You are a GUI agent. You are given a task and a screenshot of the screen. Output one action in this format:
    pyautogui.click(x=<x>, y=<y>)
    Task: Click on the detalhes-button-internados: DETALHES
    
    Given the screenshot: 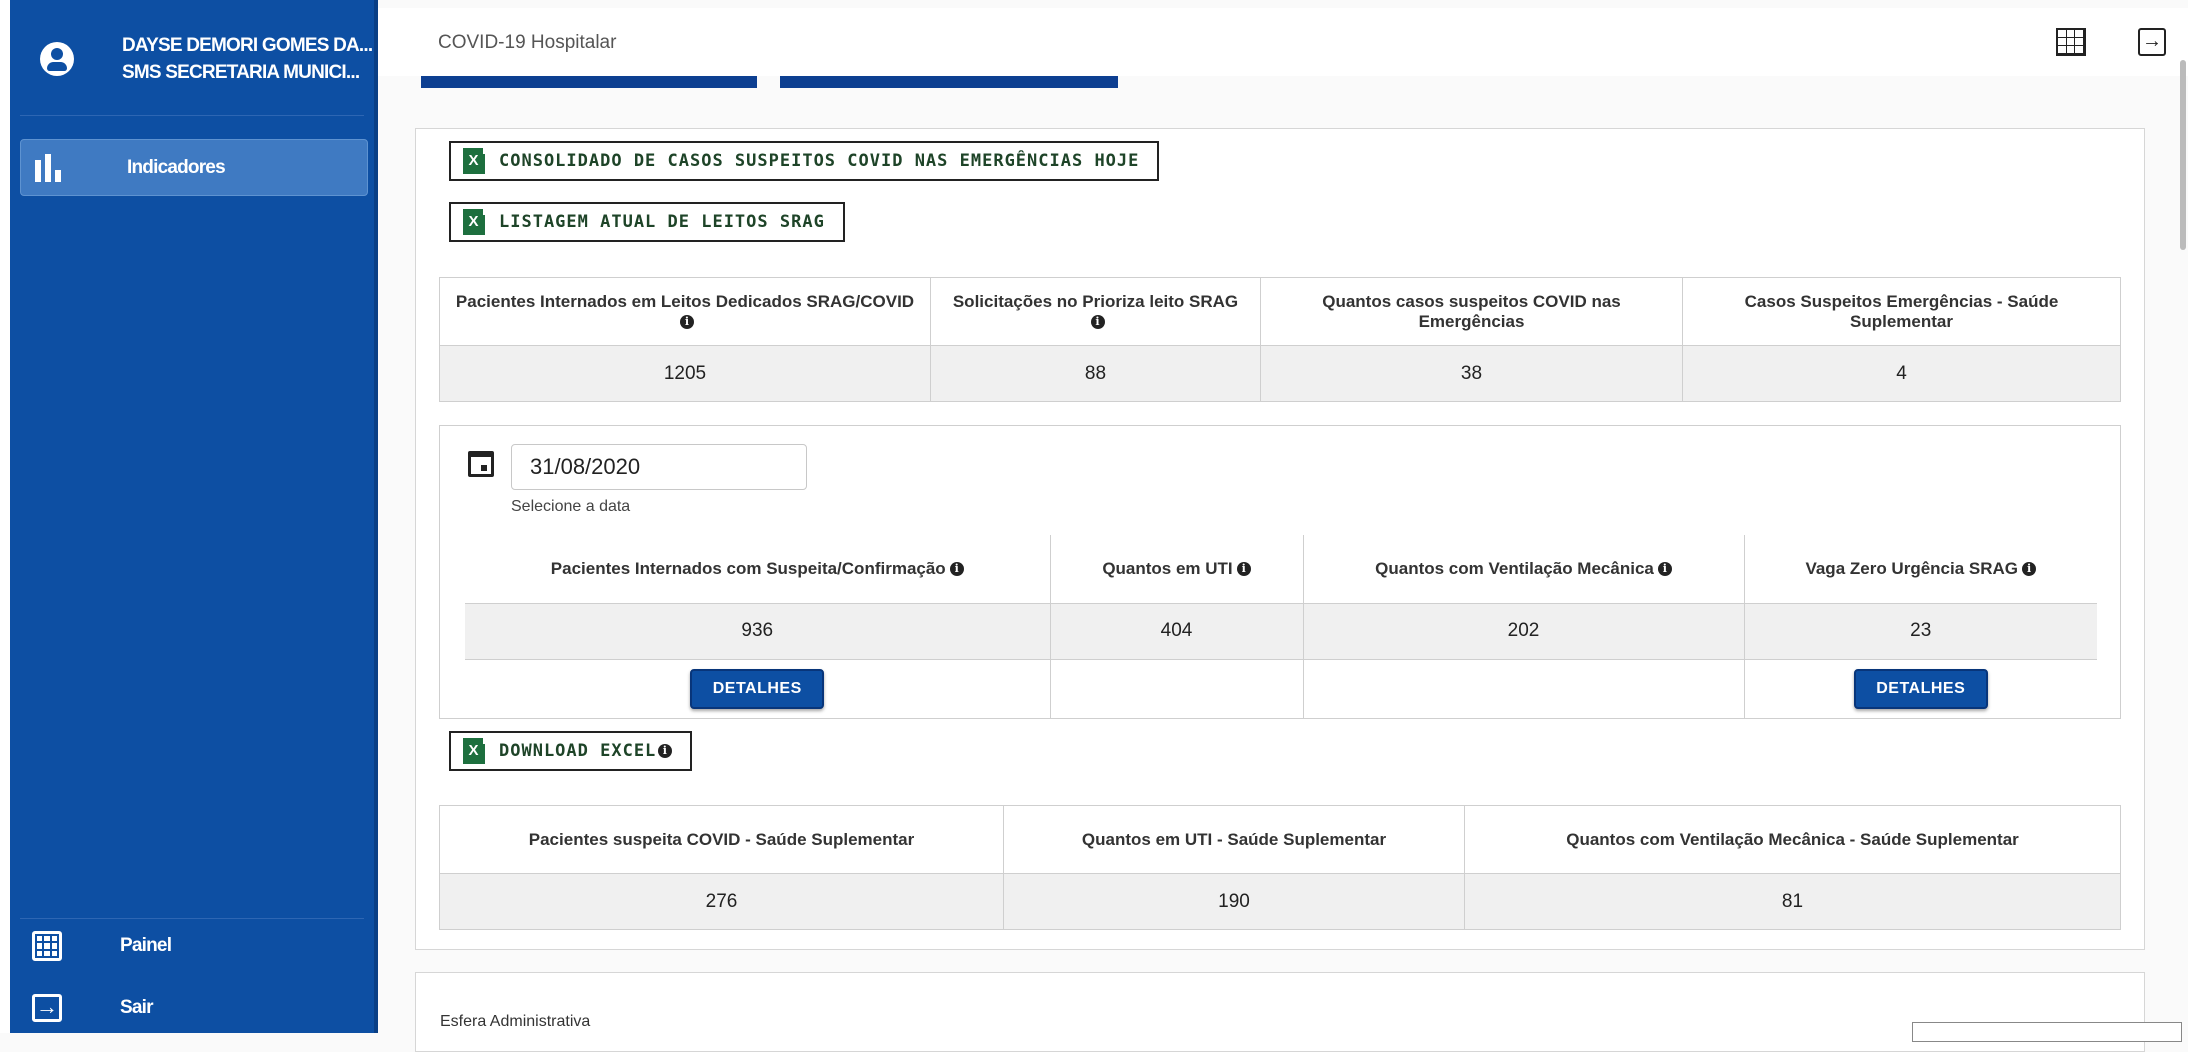 What is the action you would take?
    pyautogui.click(x=757, y=689)
    